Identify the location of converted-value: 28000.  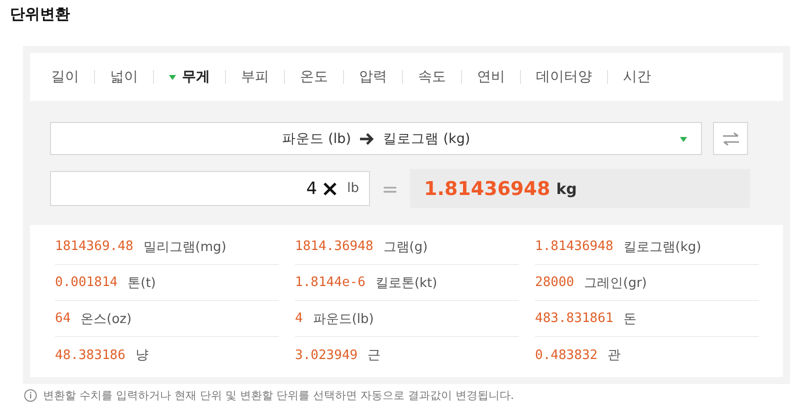
(554, 282).